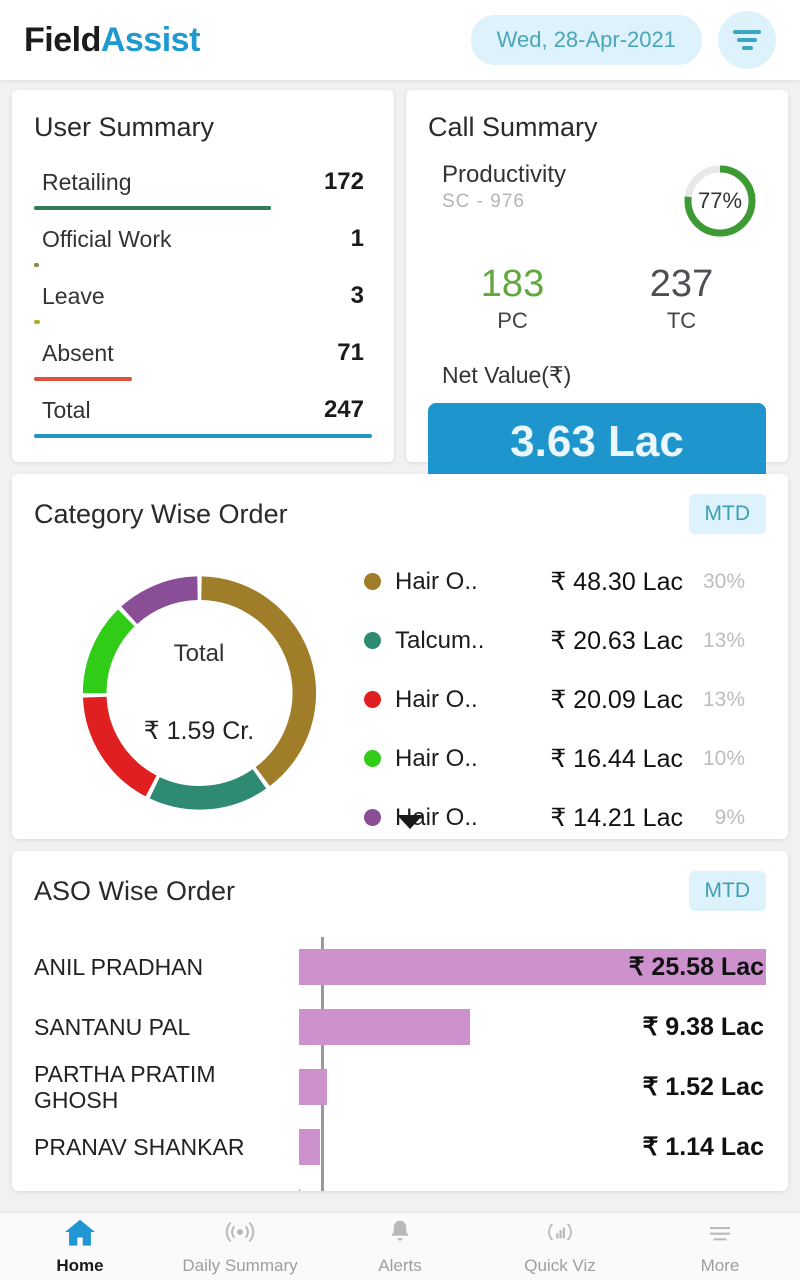  I want to click on aso-amount: ₹ 25.58 Lac, so click(696, 967).